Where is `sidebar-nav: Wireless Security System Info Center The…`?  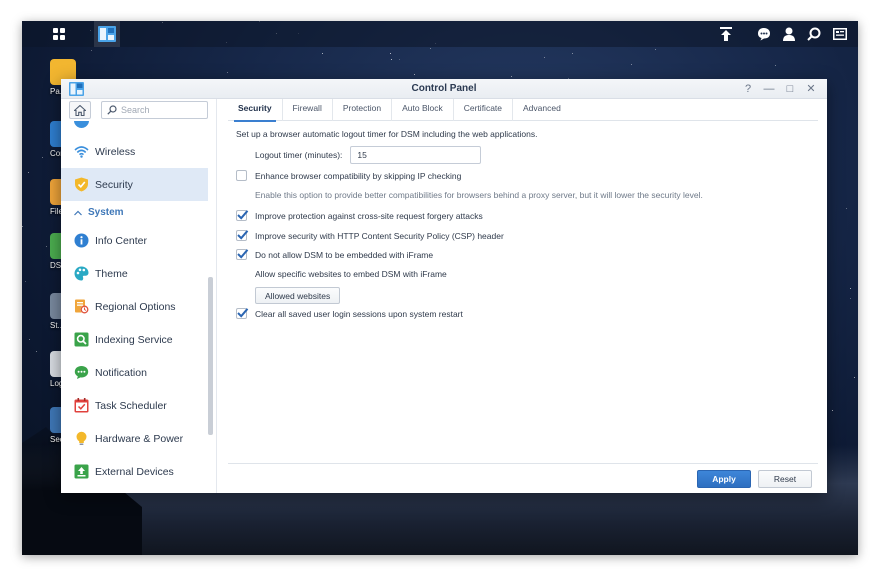 sidebar-nav: Wireless Security System Info Center The… is located at coordinates (134, 304).